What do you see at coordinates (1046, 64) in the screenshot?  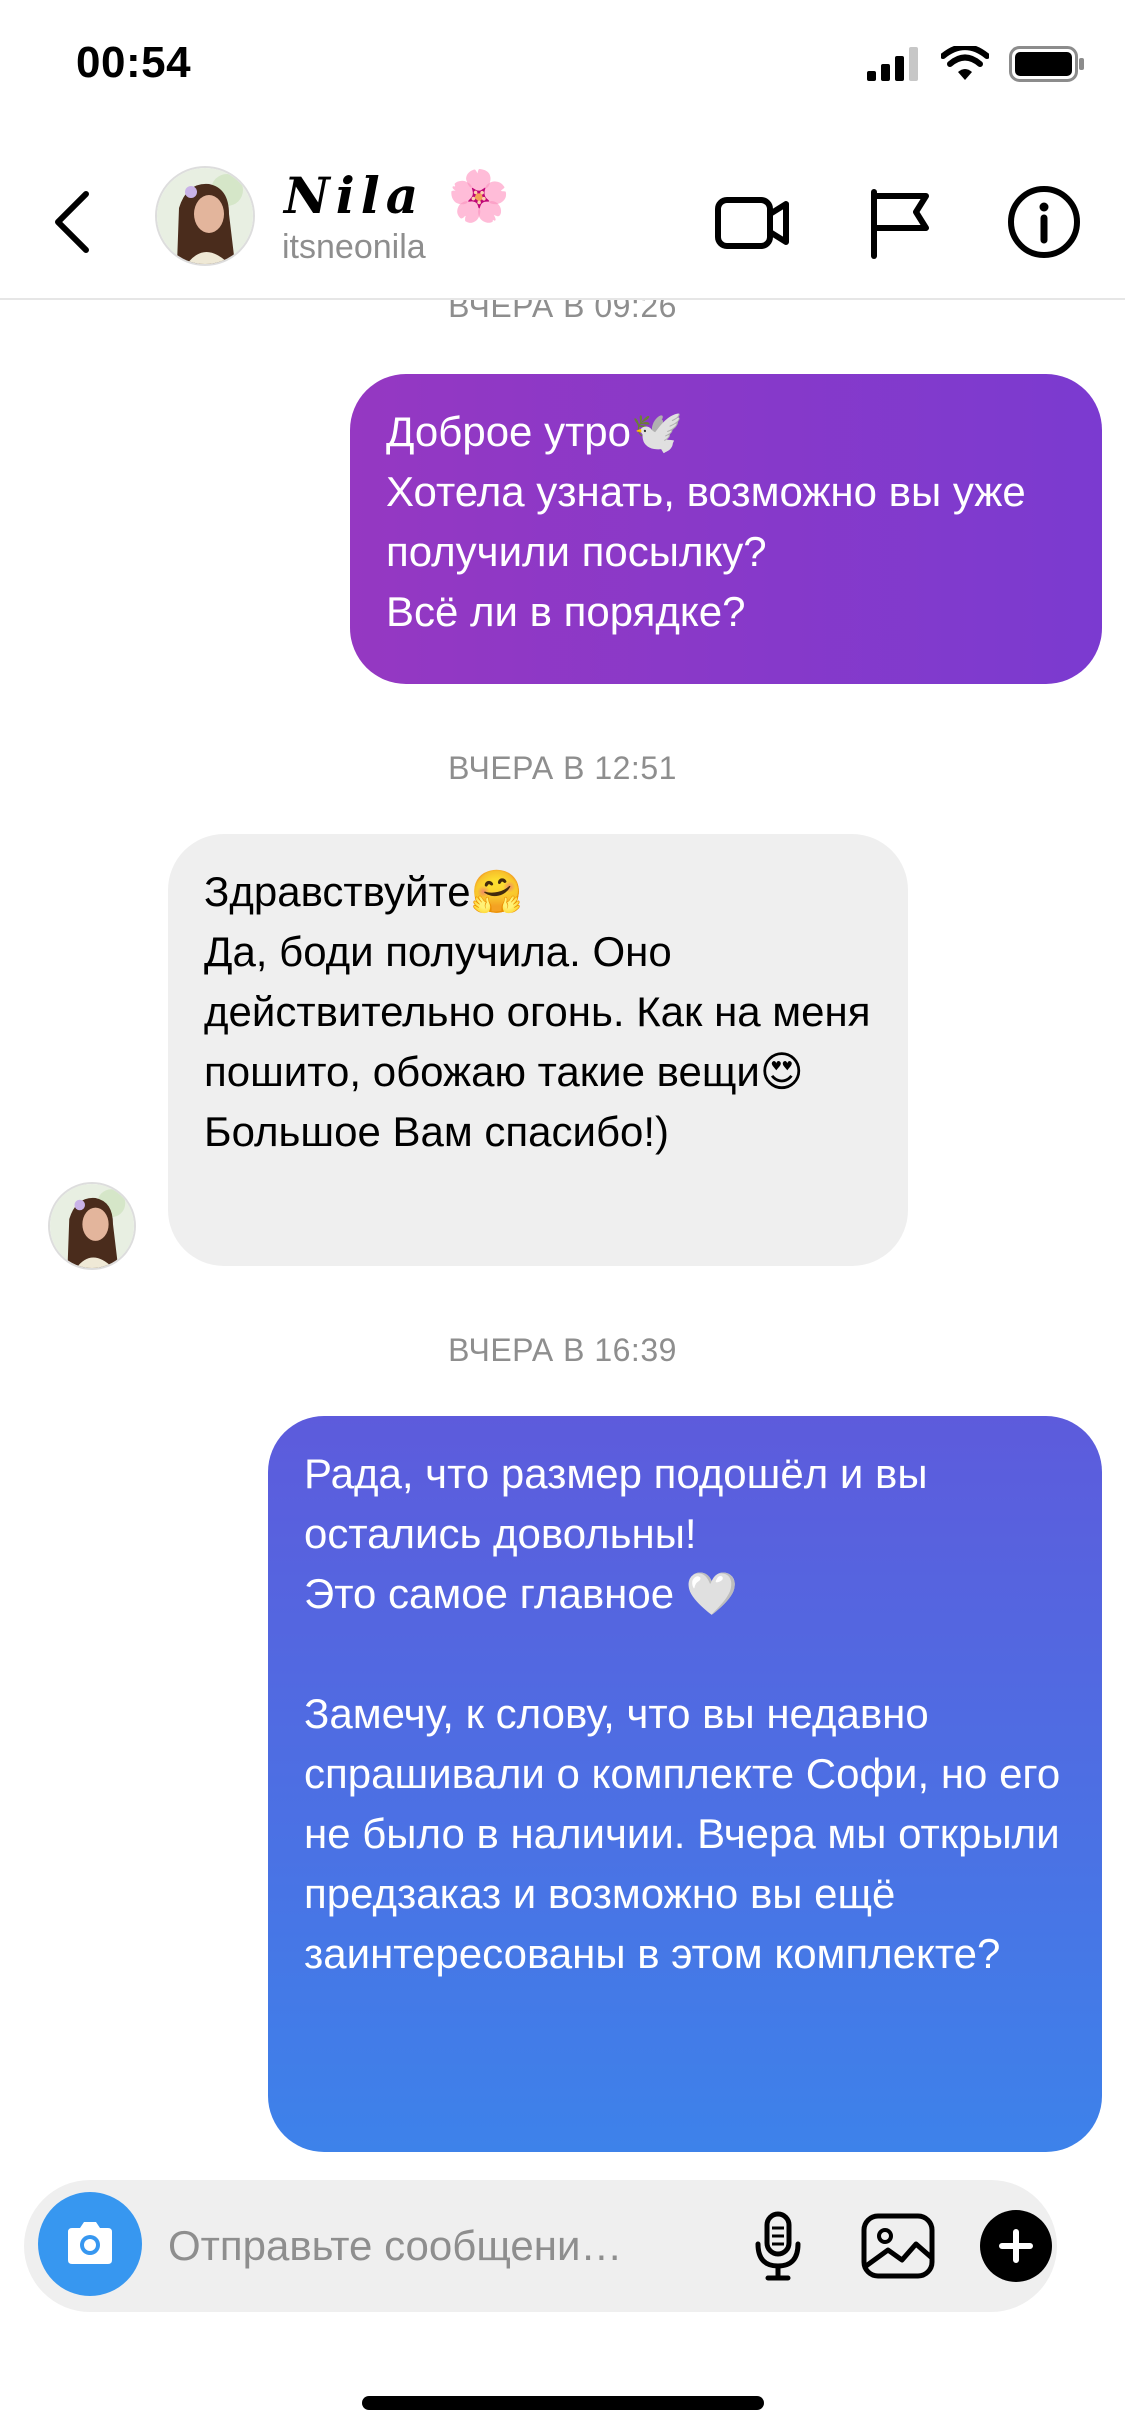 I see `battery-icon` at bounding box center [1046, 64].